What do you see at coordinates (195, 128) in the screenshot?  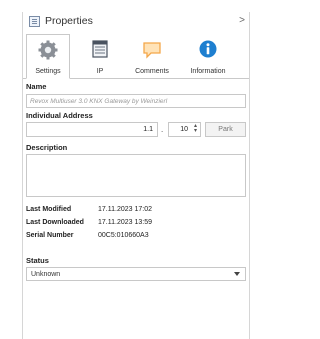 I see `spinner-arrows-icon: ▴ ▾` at bounding box center [195, 128].